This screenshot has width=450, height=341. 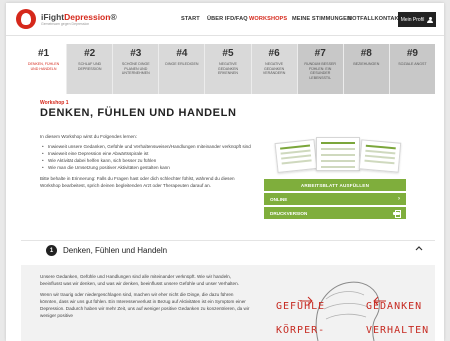 I want to click on printer-icon, so click(x=397, y=214).